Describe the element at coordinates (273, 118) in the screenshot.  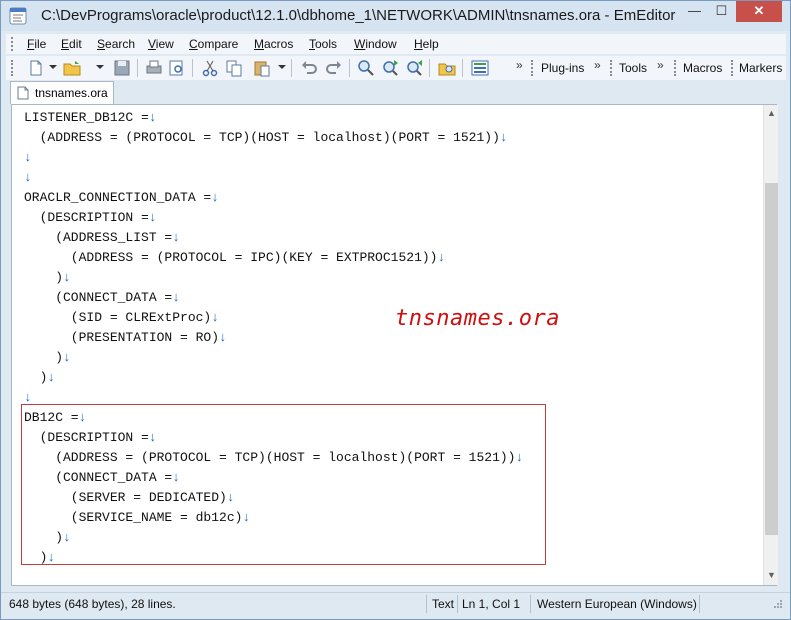
I see `code-line: LISTENER_DB12C =↓` at that location.